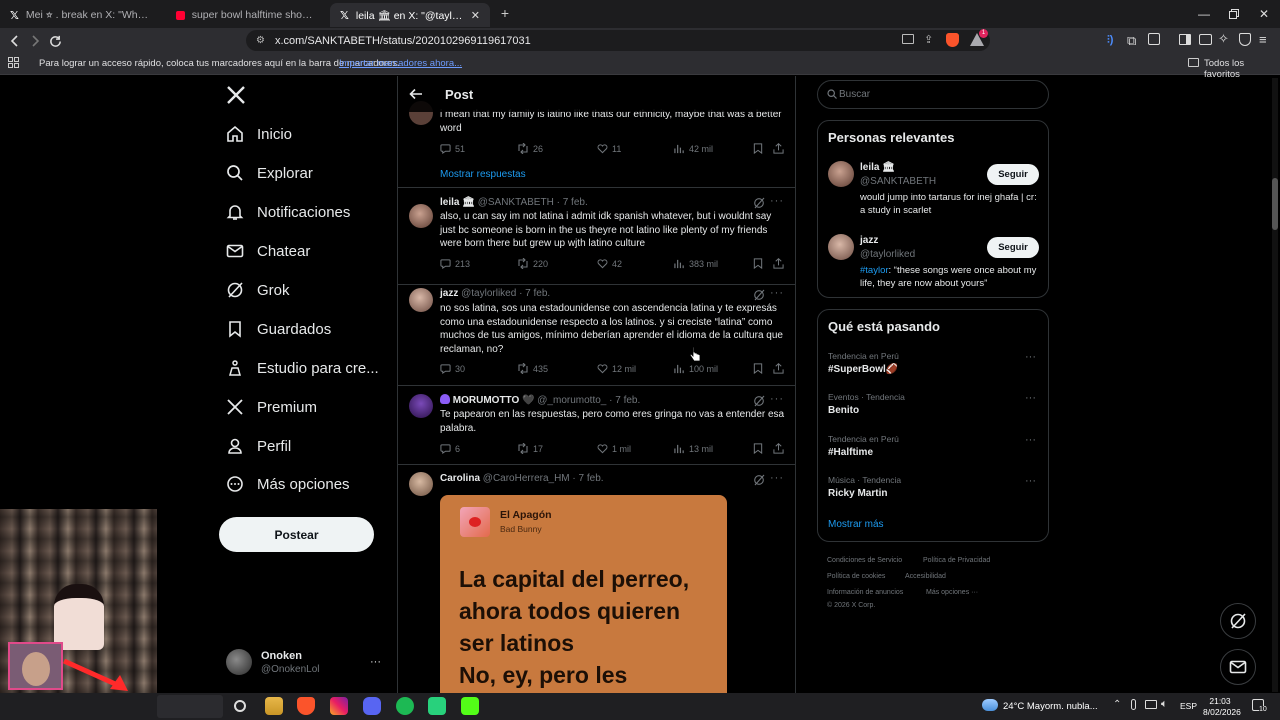 The image size is (1280, 720). I want to click on like-button: 11, so click(609, 148).